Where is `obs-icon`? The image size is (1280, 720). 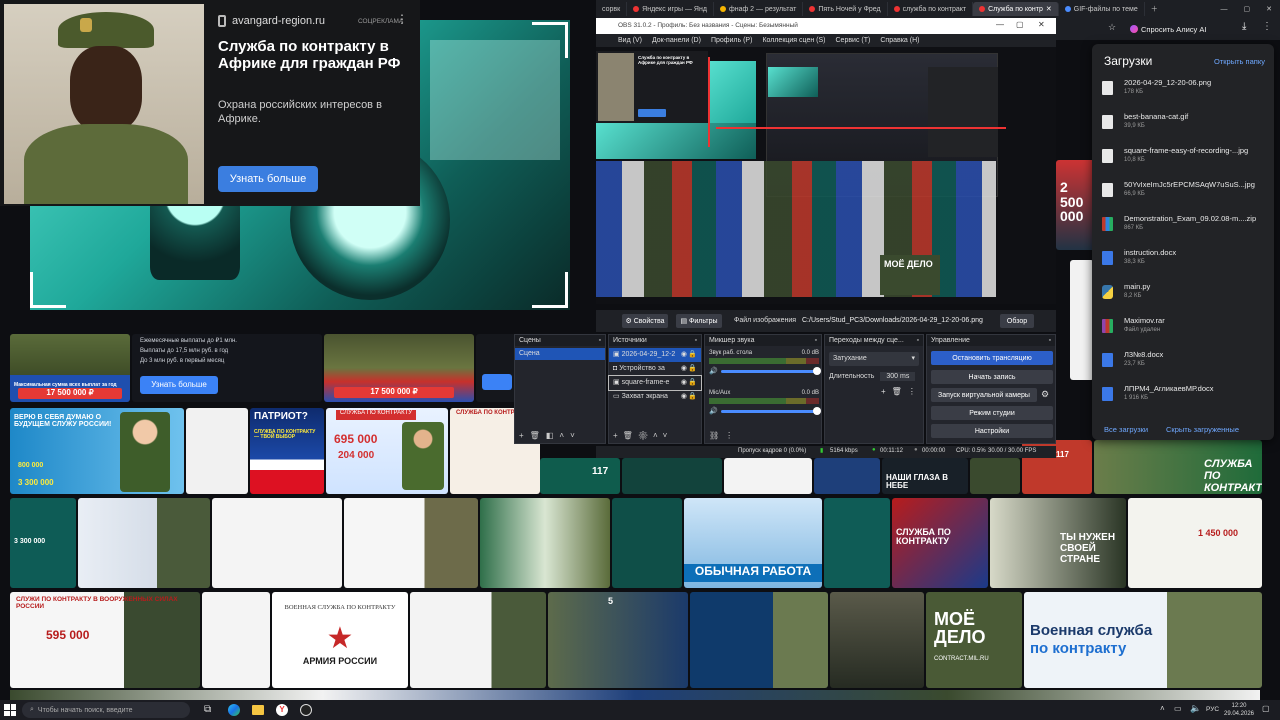 obs-icon is located at coordinates (306, 710).